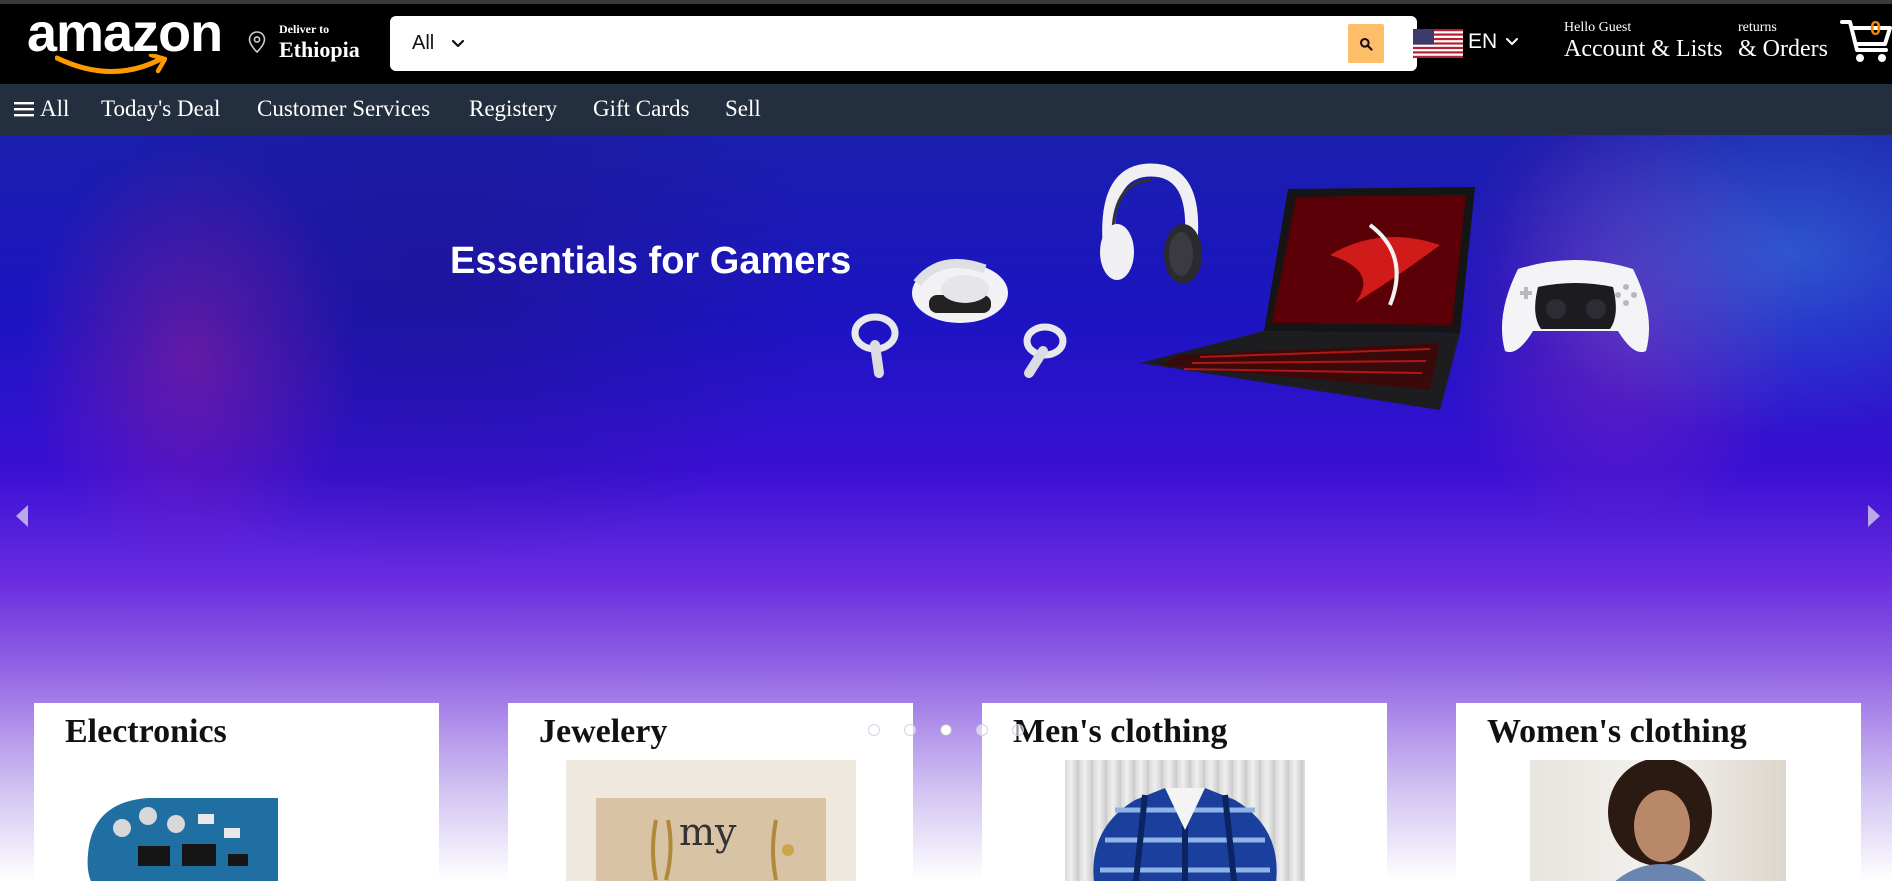 Image resolution: width=1892 pixels, height=881 pixels. Describe the element at coordinates (1876, 29) in the screenshot. I see `cart-count: 0` at that location.